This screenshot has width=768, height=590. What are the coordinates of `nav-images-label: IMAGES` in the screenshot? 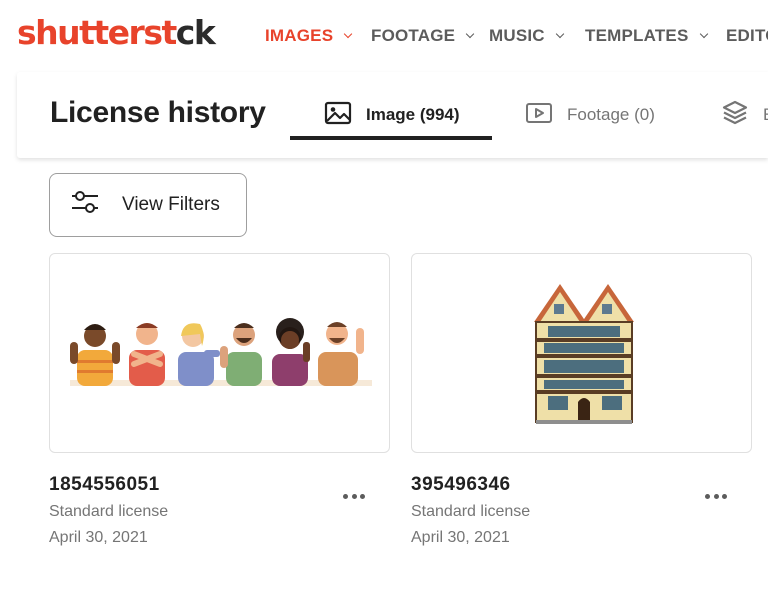 It's located at (299, 35).